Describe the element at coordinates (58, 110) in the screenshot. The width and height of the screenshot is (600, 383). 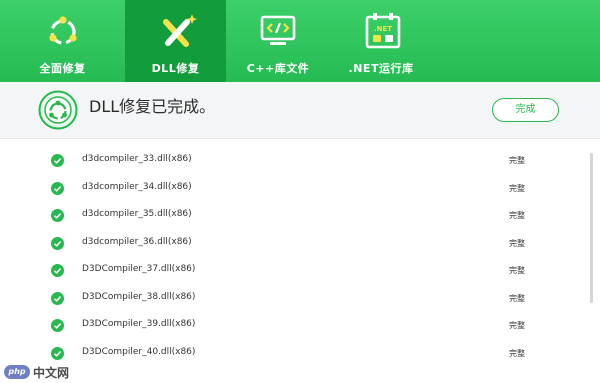
I see `repair-complete-icon` at that location.